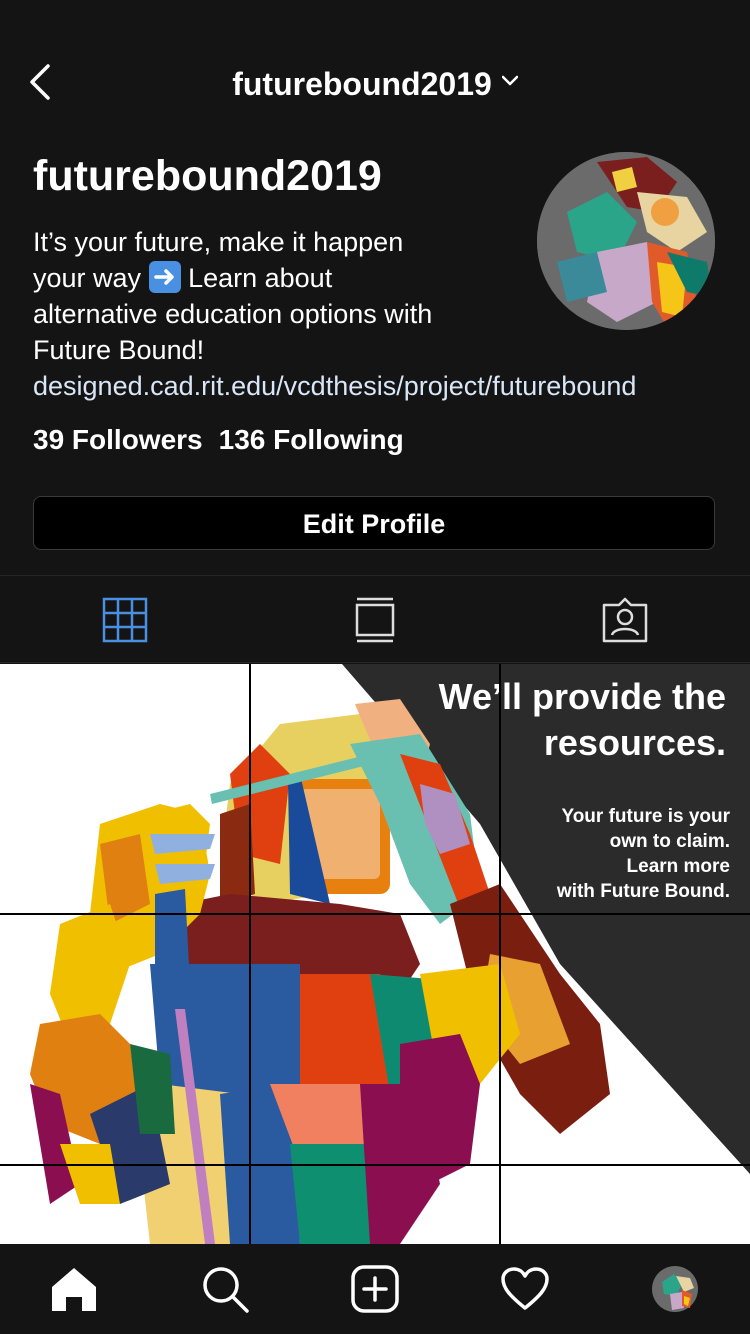 The image size is (750, 1334). I want to click on tagged-icon, so click(625, 620).